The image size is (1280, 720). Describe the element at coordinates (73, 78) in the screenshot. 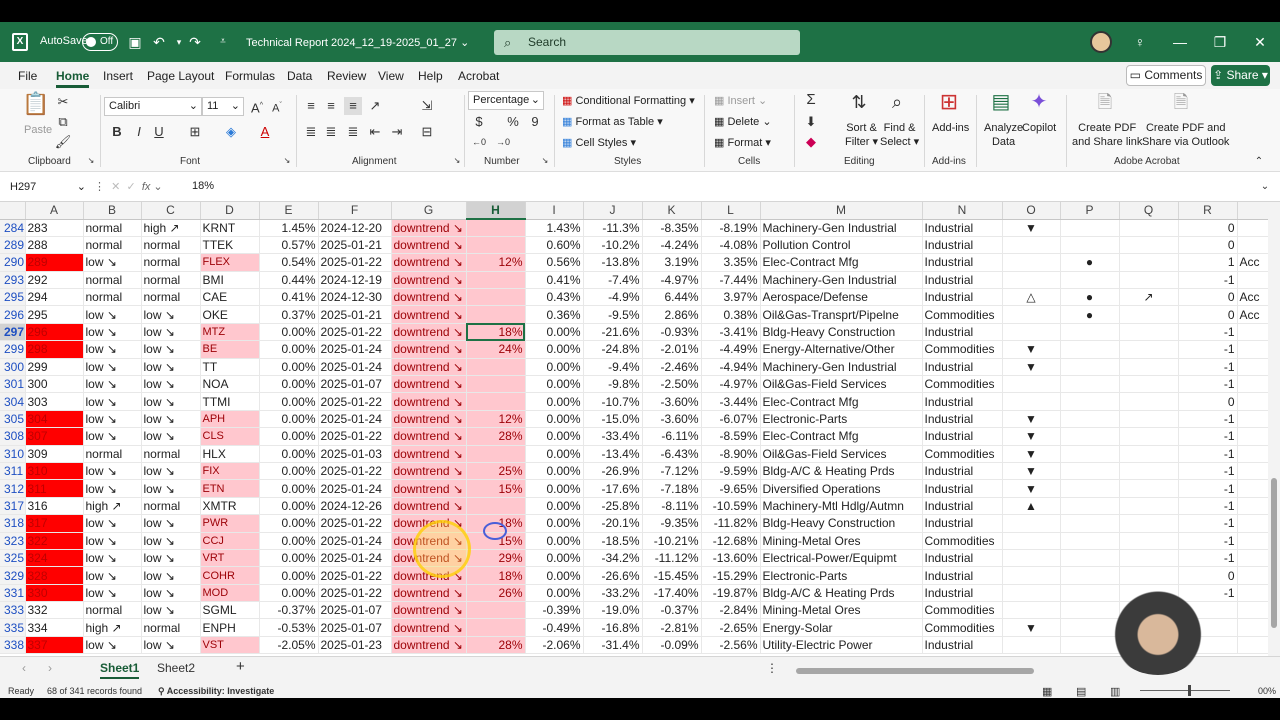

I see `tab-home: Home` at that location.